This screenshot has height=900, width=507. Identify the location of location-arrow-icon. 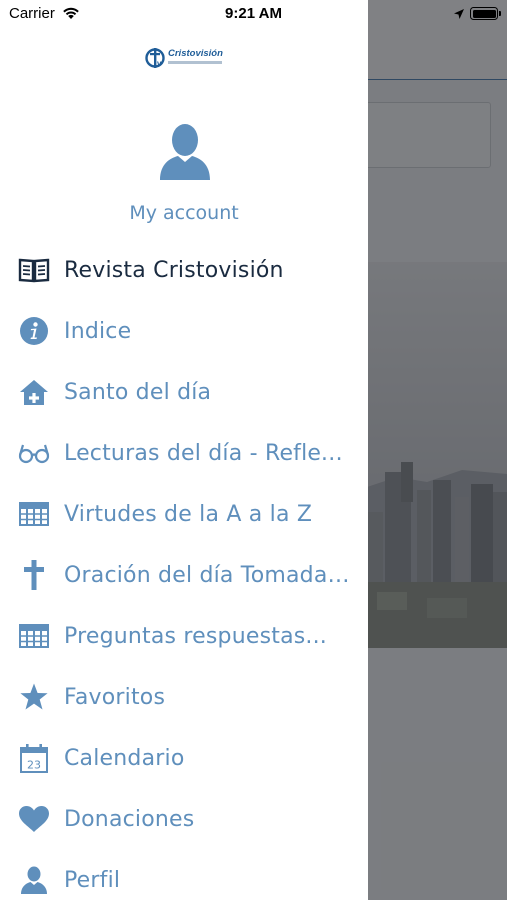
(459, 15).